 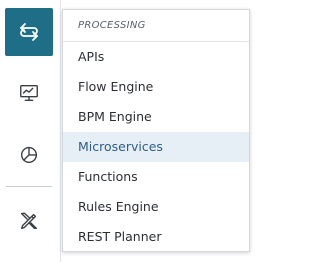 I want to click on design-tools-icon, so click(x=29, y=221).